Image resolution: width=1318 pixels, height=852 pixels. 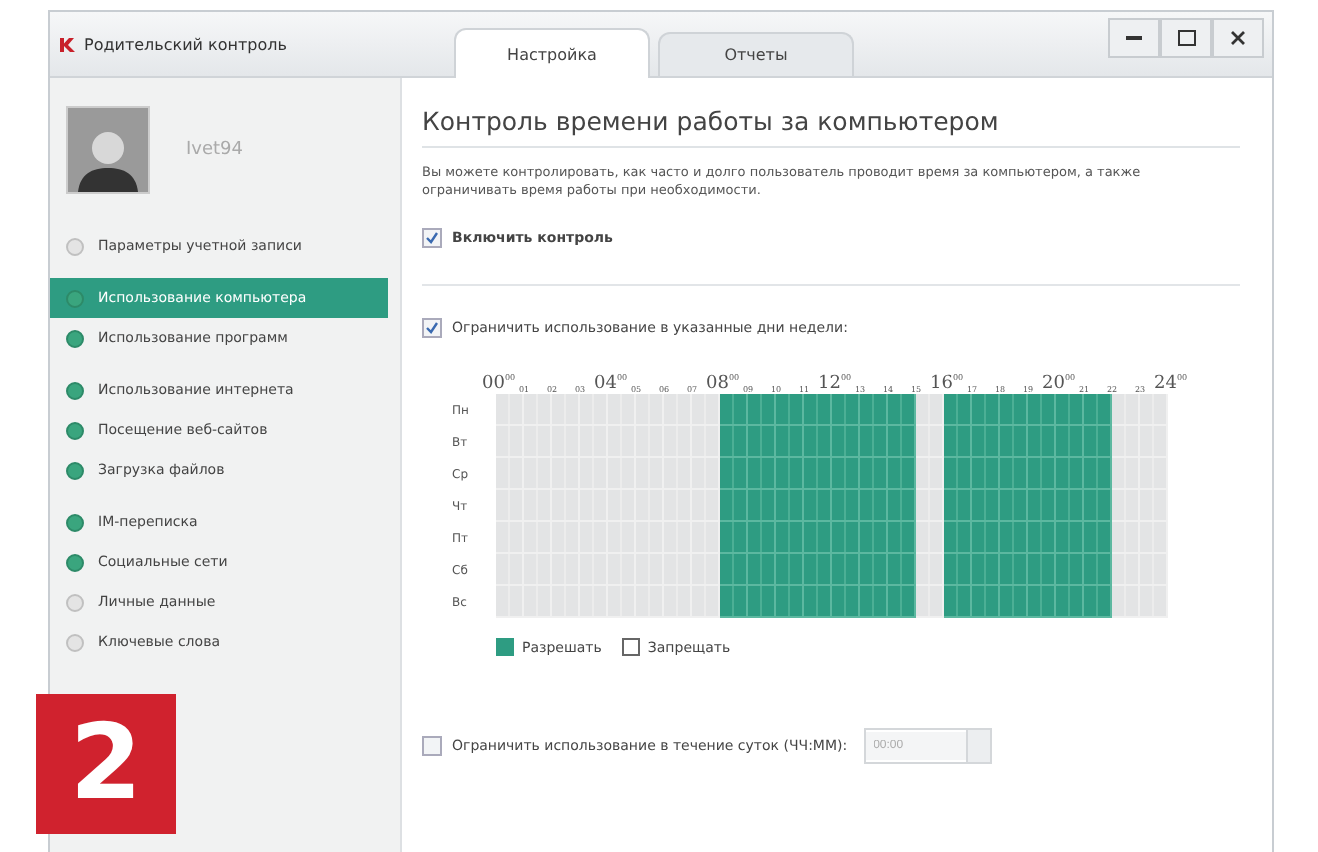 I want to click on close-button, so click(x=1238, y=38).